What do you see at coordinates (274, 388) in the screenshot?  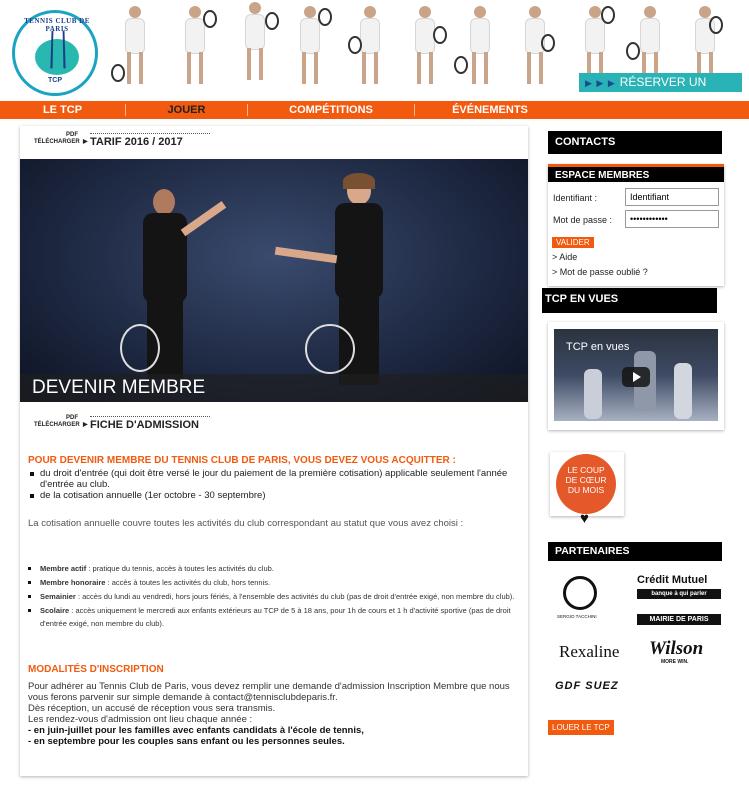 I see `hero-caption: DEVENIR MEMBRE` at bounding box center [274, 388].